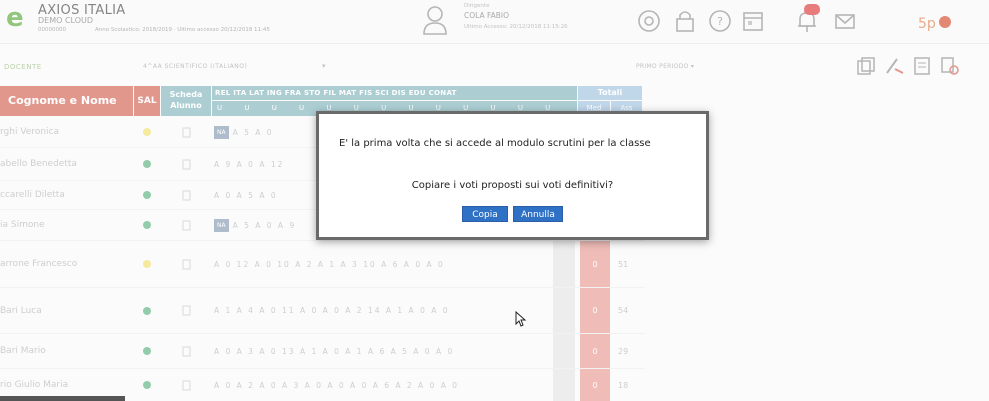 The width and height of the screenshot is (989, 401). What do you see at coordinates (485, 214) in the screenshot?
I see `copia-button: Copia` at bounding box center [485, 214].